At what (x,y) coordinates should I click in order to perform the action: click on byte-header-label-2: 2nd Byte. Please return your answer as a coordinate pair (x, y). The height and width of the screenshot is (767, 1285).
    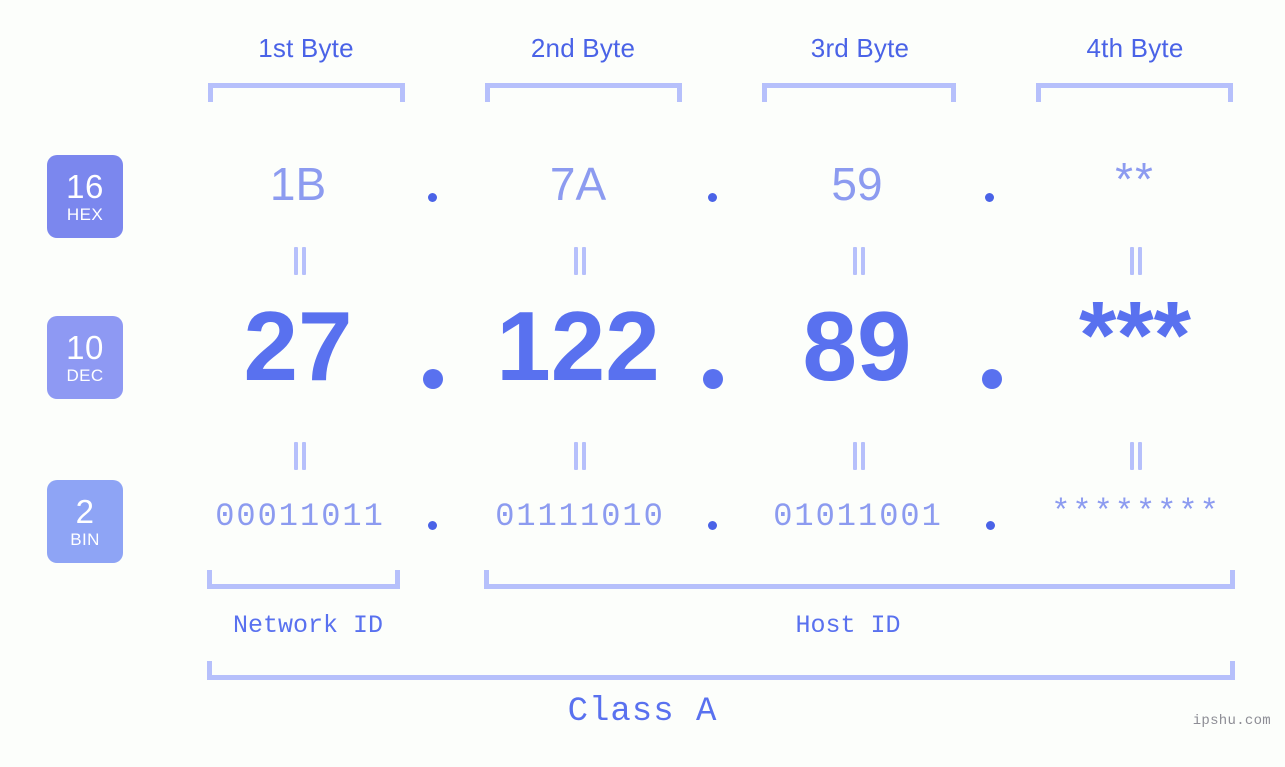
    Looking at the image, I should click on (583, 48).